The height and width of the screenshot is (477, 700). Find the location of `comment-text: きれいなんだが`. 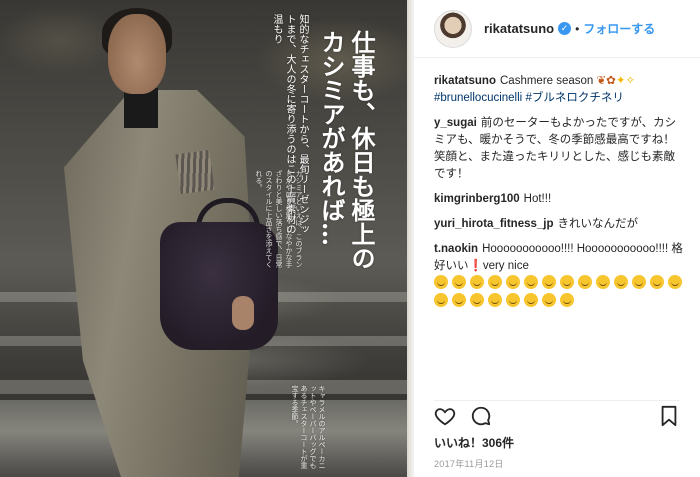

comment-text: きれいなんだが is located at coordinates (598, 224).